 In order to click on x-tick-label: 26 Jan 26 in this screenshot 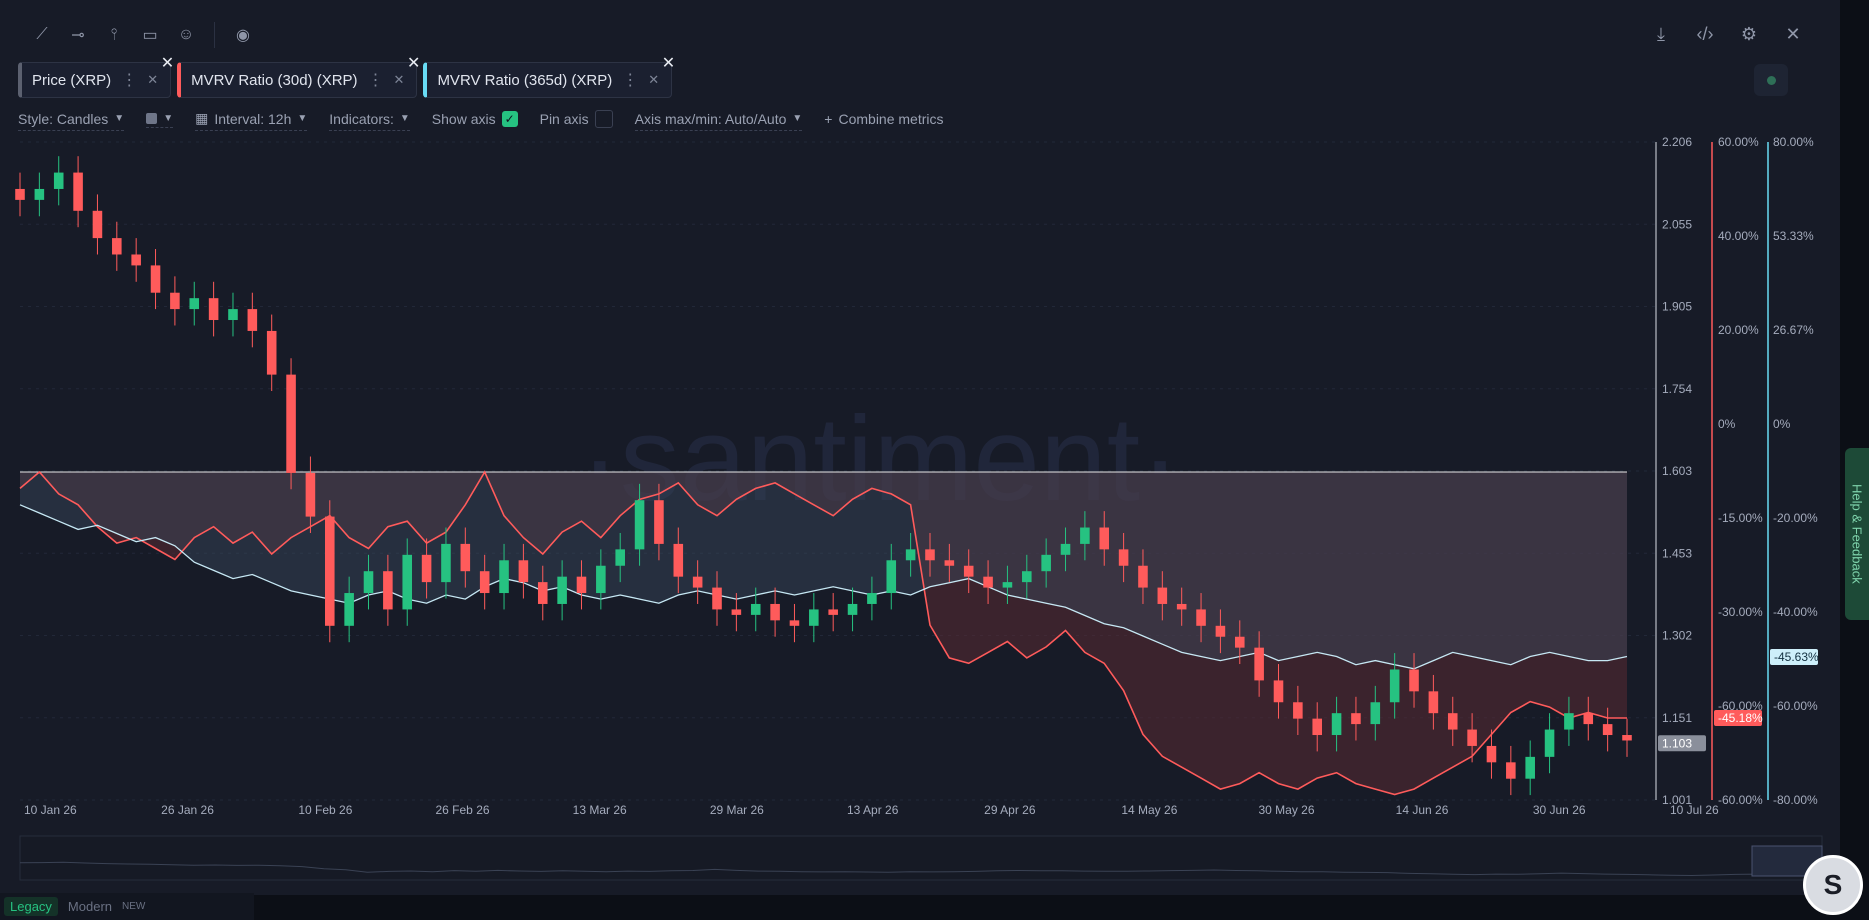, I will do `click(187, 810)`.